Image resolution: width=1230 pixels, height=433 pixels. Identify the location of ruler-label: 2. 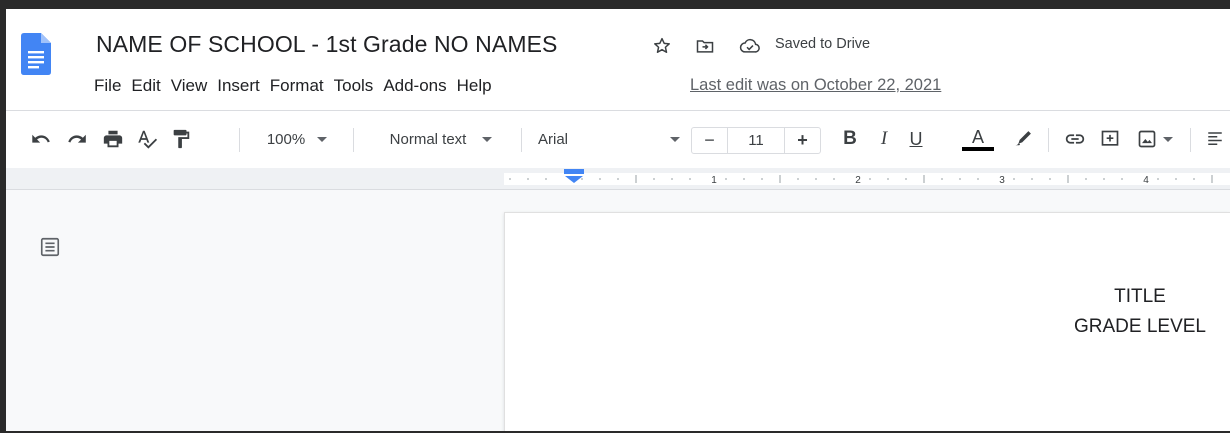
(858, 180).